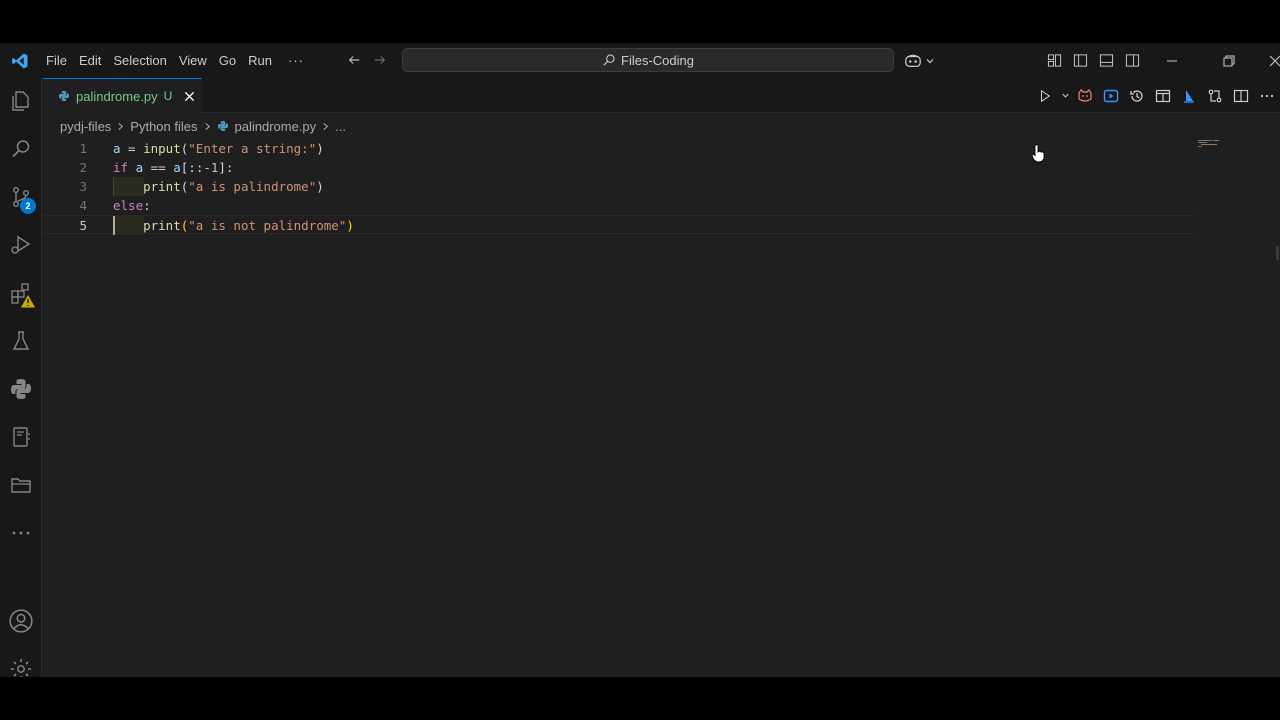 This screenshot has width=1280, height=720. What do you see at coordinates (1267, 96) in the screenshot?
I see `more-actions-icon` at bounding box center [1267, 96].